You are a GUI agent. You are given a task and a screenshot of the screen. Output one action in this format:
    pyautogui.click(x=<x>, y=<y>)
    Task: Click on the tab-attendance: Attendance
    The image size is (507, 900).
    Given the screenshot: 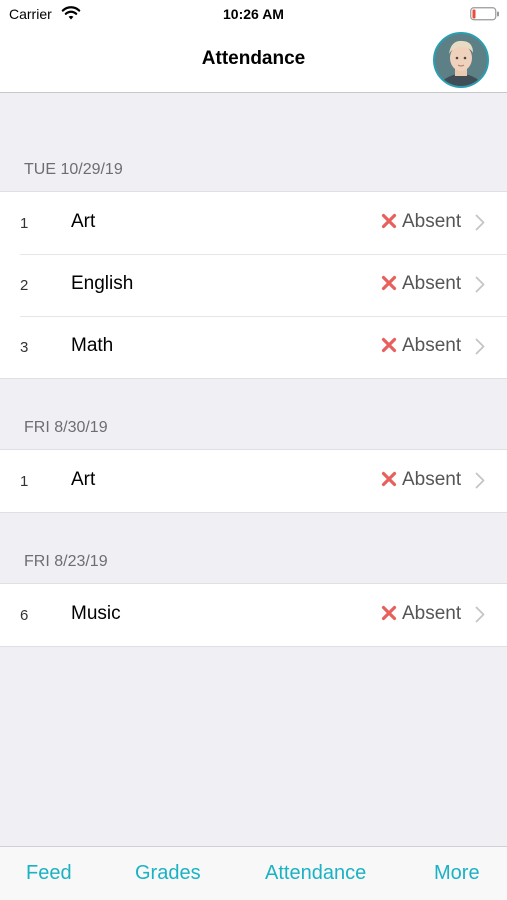 What is the action you would take?
    pyautogui.click(x=315, y=873)
    